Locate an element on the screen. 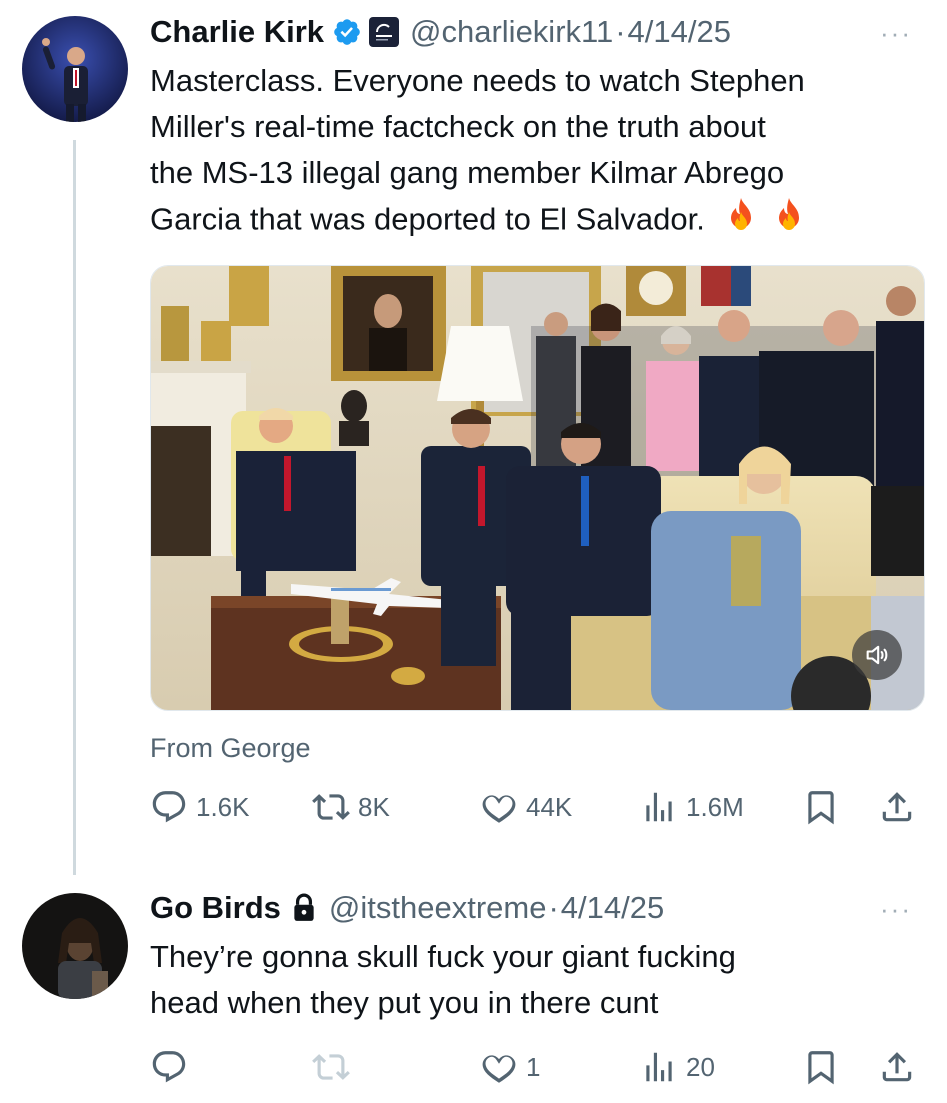 Image resolution: width=947 pixels, height=1103 pixels. reply-count: 1.6K is located at coordinates (223, 806).